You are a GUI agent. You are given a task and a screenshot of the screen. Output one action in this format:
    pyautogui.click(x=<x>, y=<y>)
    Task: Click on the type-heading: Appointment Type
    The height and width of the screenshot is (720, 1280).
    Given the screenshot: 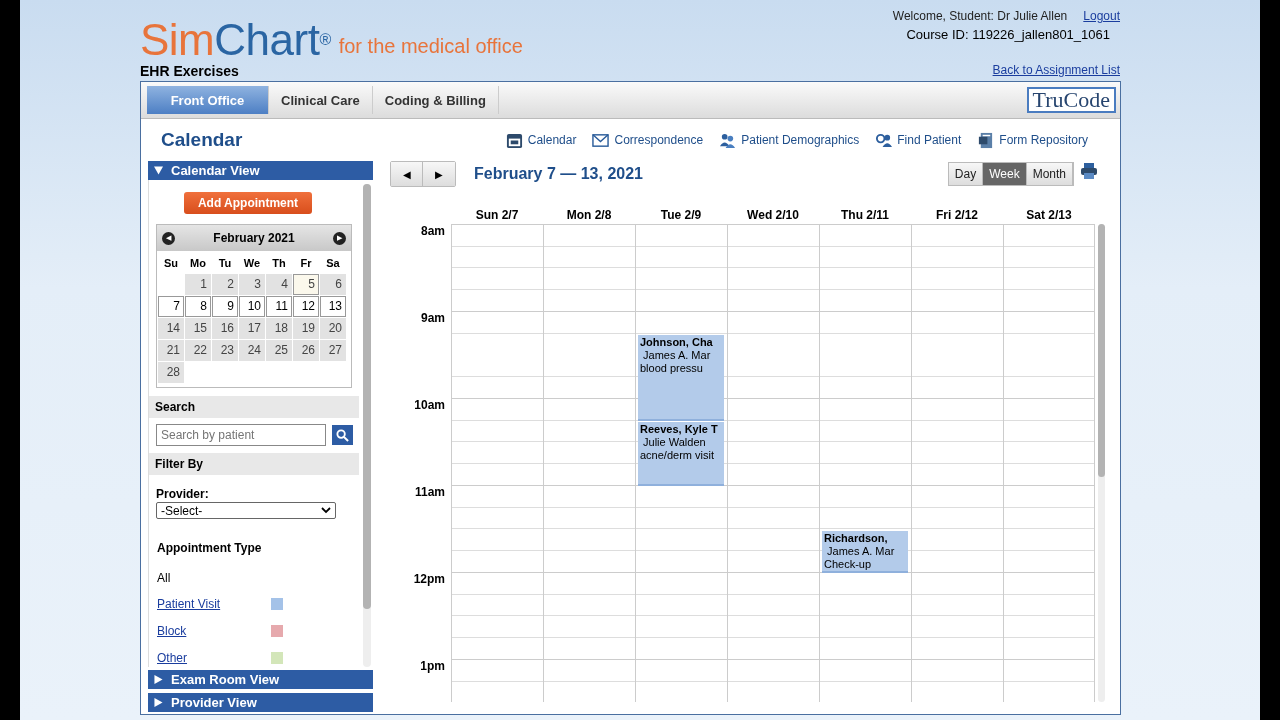 What is the action you would take?
    pyautogui.click(x=210, y=548)
    